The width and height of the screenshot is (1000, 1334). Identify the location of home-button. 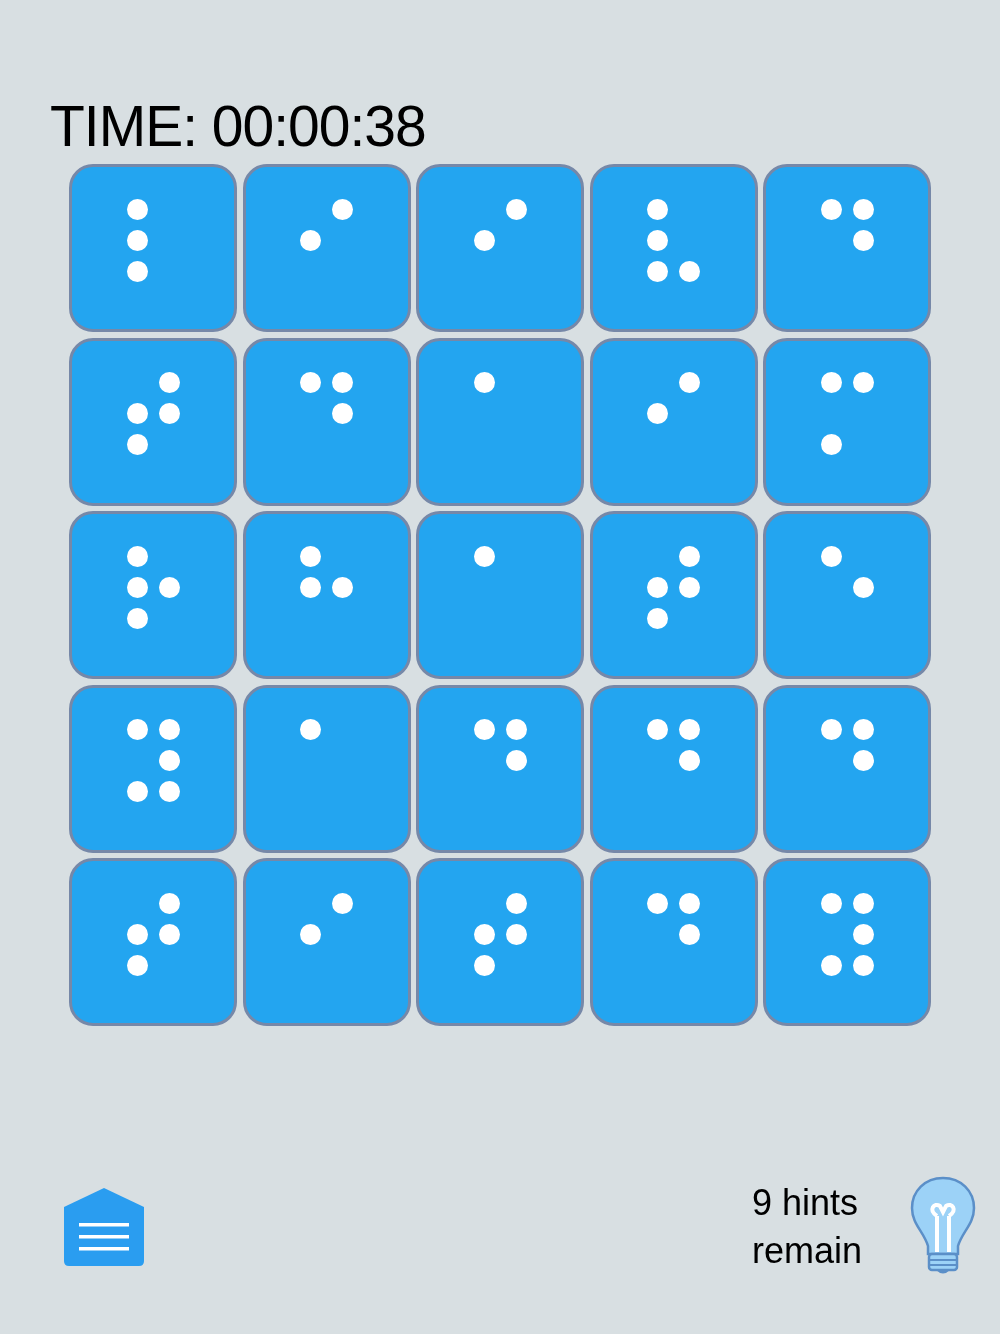
(104, 1227).